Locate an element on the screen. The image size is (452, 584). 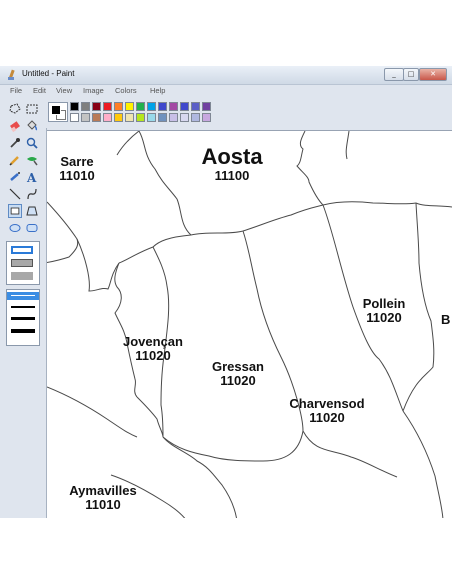
border-jovencan-west is located at coordinates (126, 330).